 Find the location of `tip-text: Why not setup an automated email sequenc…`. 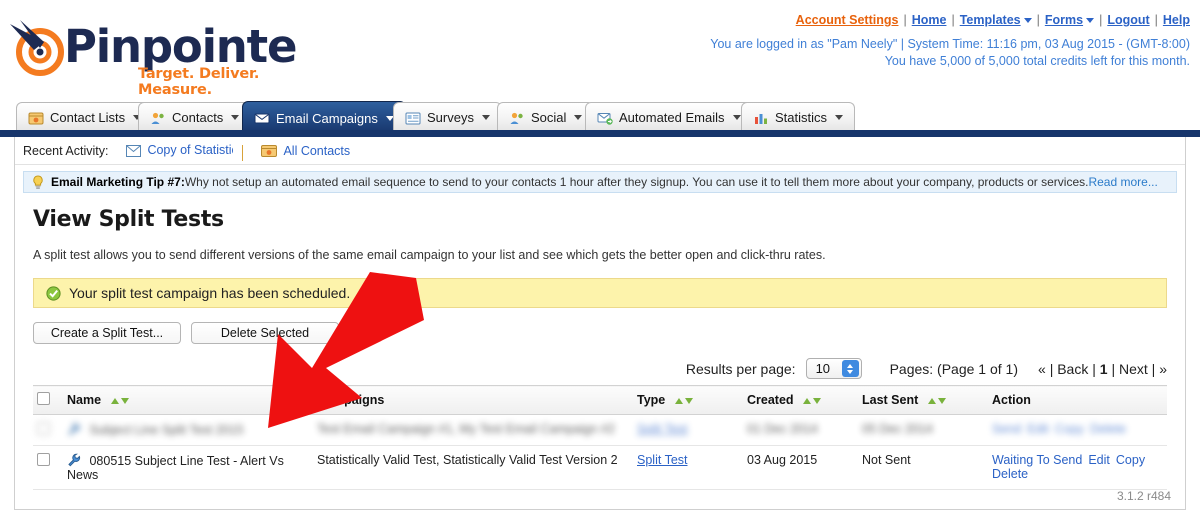

tip-text: Why not setup an automated email sequenc… is located at coordinates (636, 182).